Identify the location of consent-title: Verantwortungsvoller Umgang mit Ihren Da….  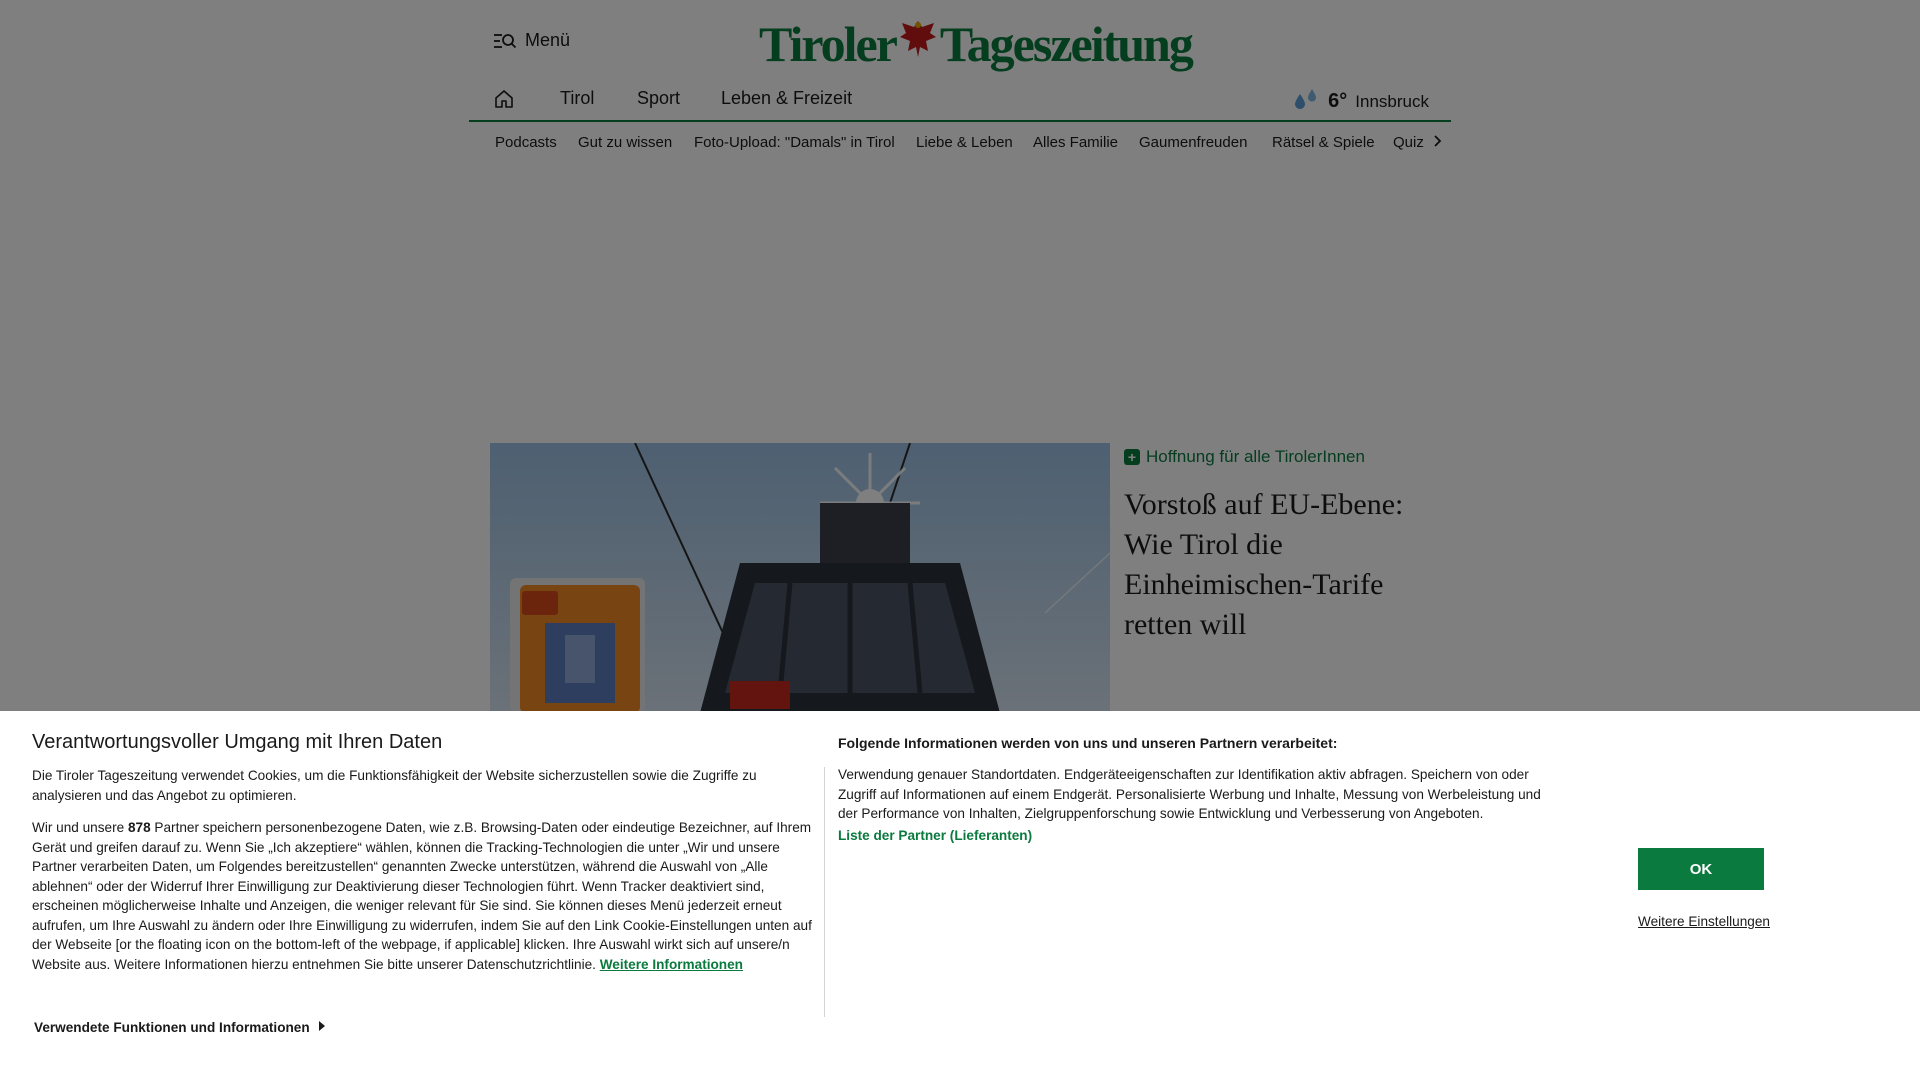
(237, 742).